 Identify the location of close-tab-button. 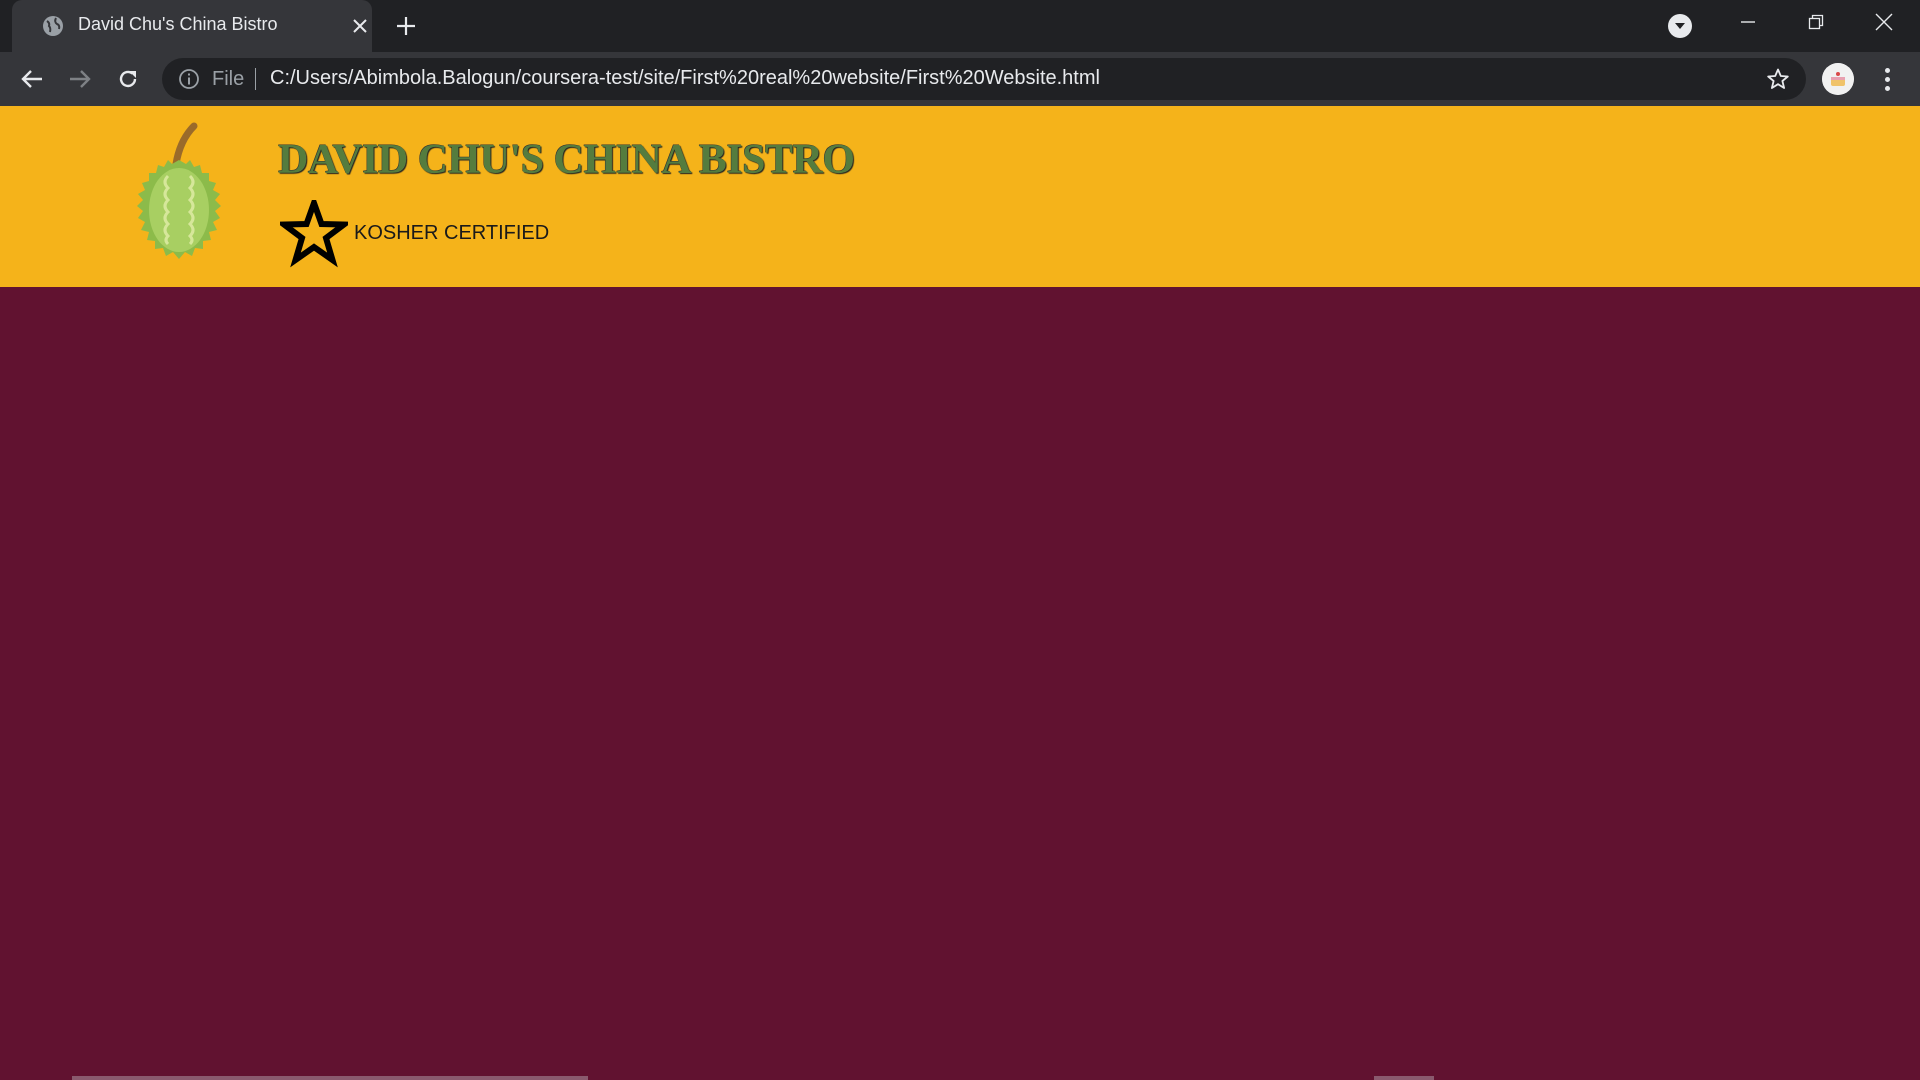
(360, 26).